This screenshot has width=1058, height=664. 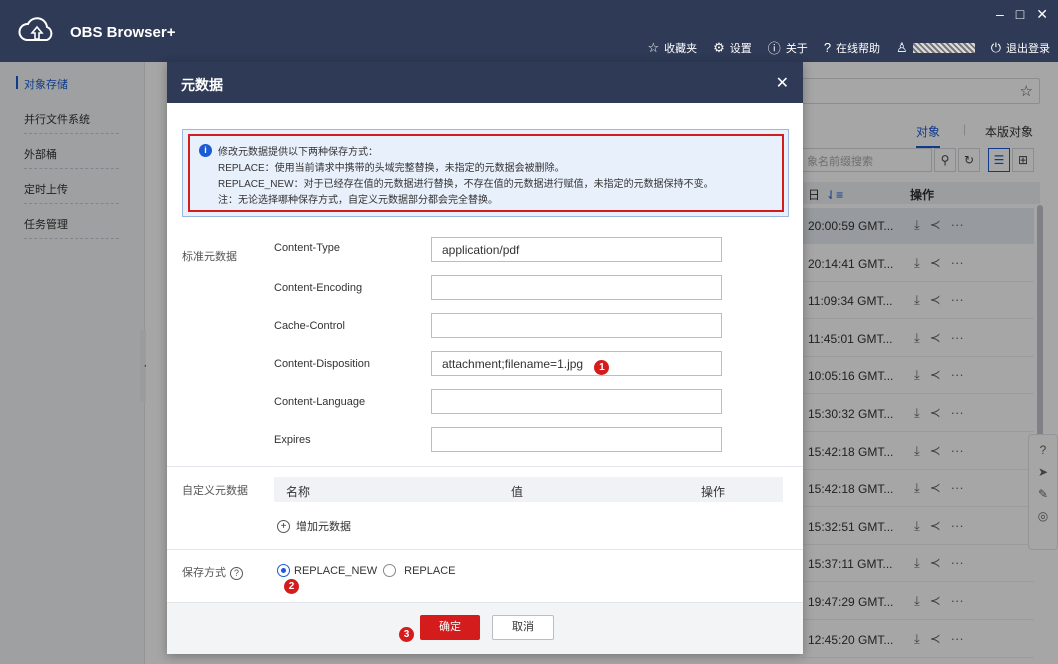 I want to click on radio-replace-new-label: REPLACE_NEW, so click(x=335, y=571).